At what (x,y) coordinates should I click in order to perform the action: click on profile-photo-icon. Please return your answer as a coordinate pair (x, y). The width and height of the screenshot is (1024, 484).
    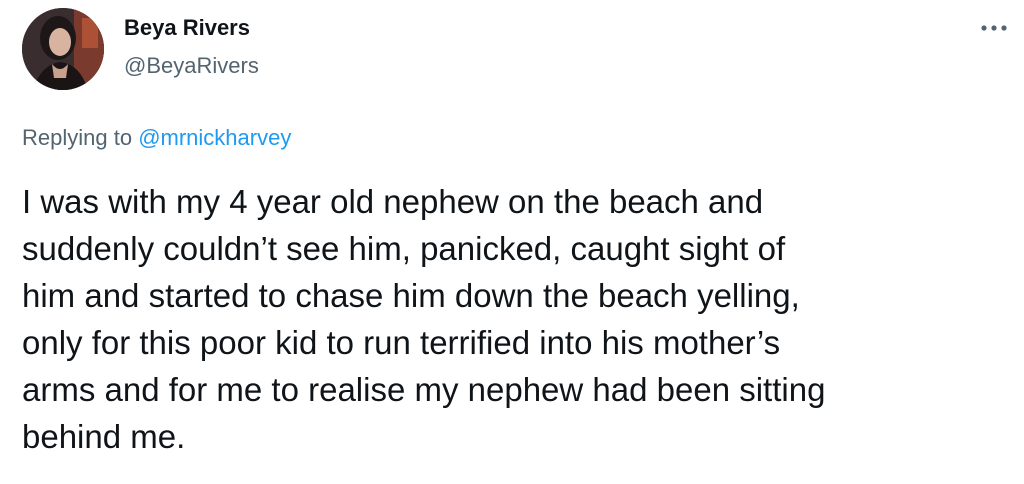
    Looking at the image, I should click on (63, 49).